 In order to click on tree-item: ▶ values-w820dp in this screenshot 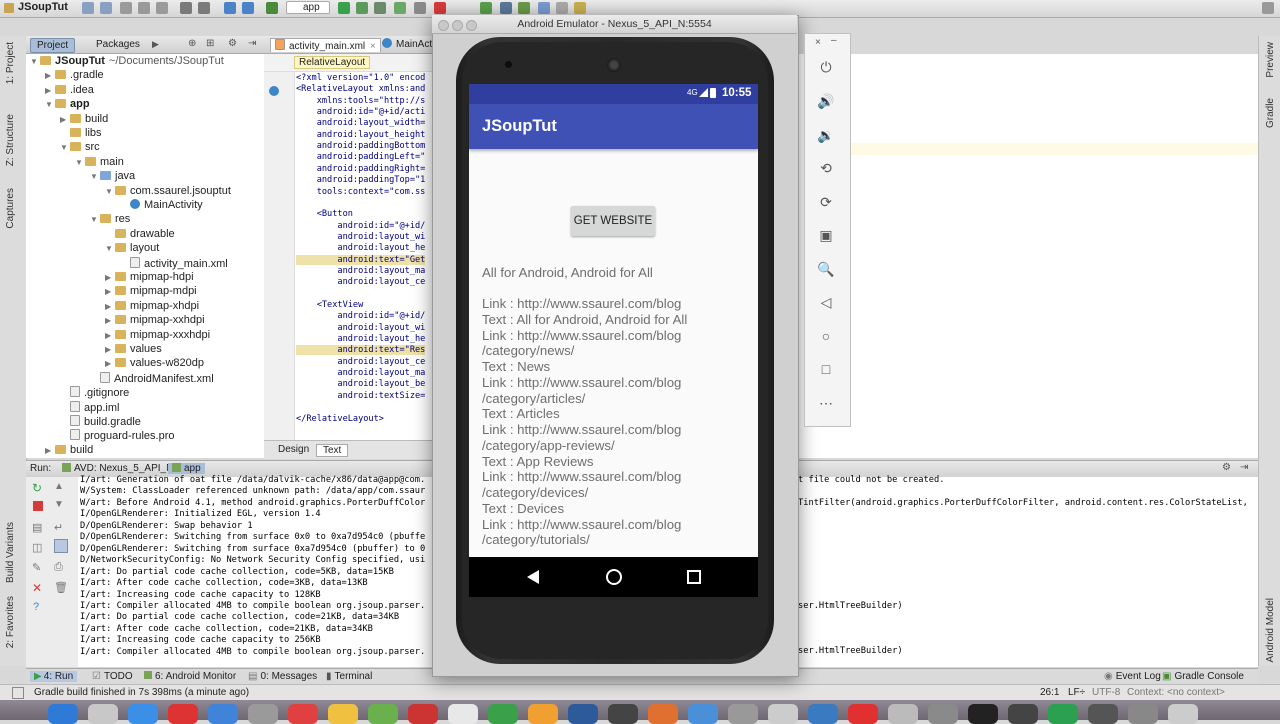, I will do `click(154, 364)`.